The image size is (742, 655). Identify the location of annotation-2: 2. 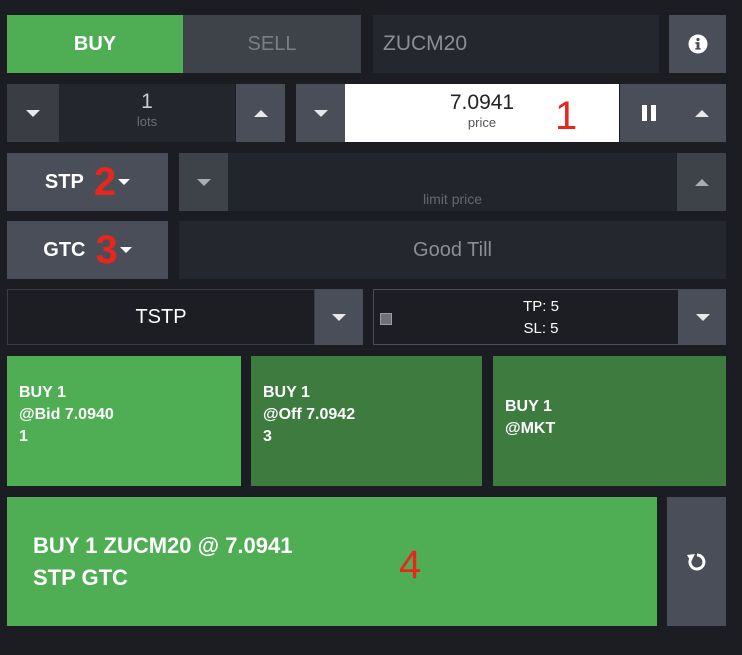
(105, 182).